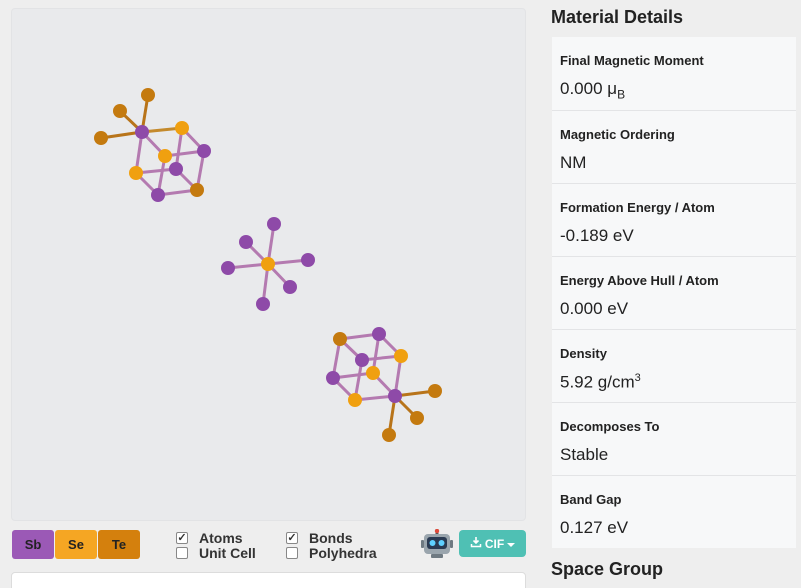 This screenshot has width=801, height=588. Describe the element at coordinates (573, 162) in the screenshot. I see `detail-value: NM` at that location.